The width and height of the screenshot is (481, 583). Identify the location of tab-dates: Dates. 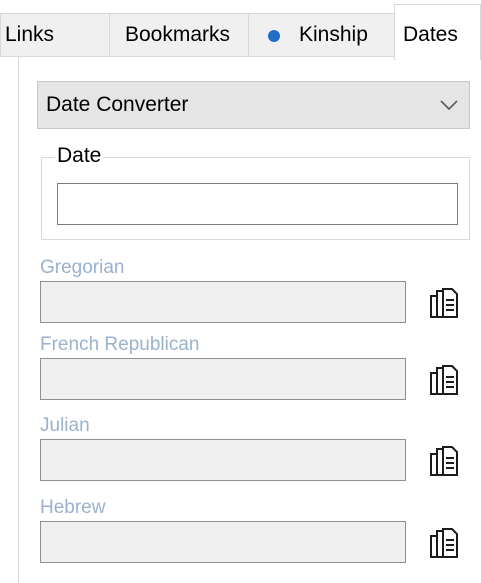
(437, 32).